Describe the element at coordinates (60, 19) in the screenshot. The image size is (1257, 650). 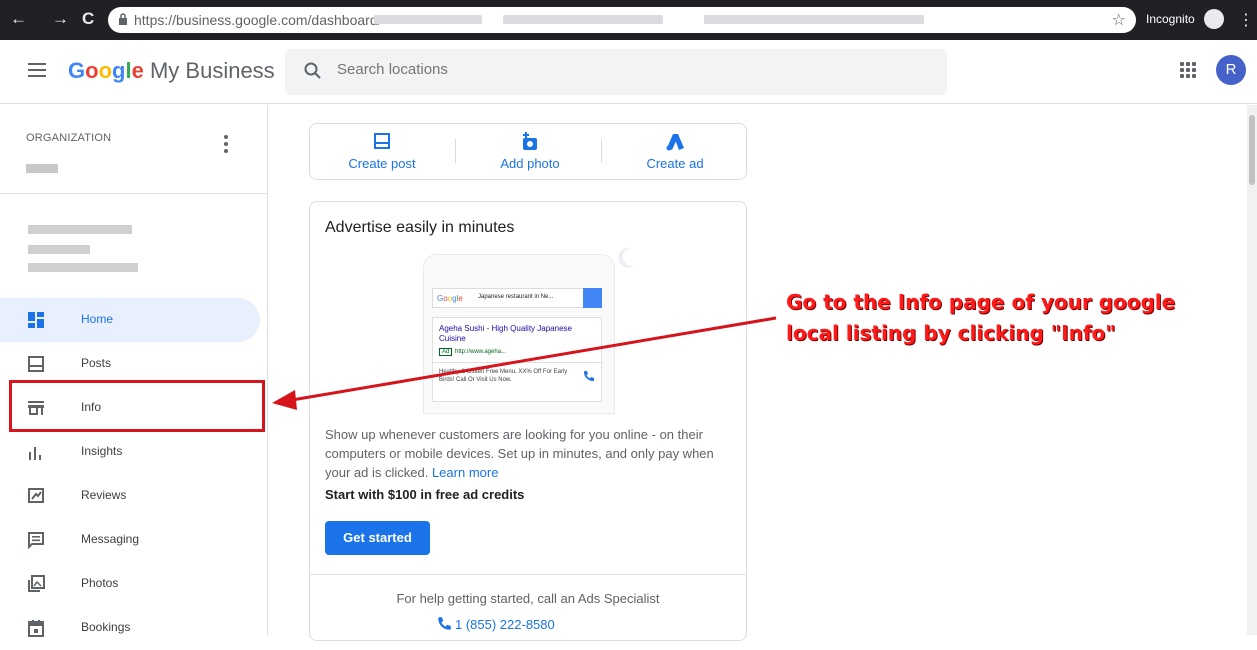
I see `forward-icon: →` at that location.